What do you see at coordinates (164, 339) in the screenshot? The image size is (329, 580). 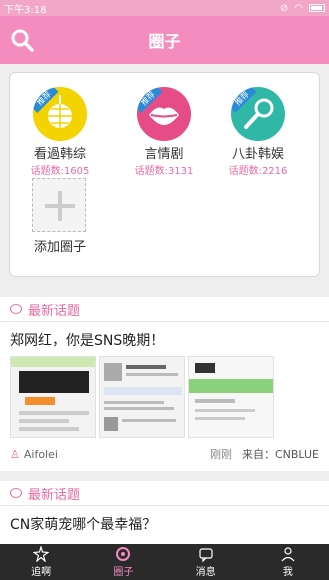 I see `topic-title: 郑网红，你是SNS晚期！` at bounding box center [164, 339].